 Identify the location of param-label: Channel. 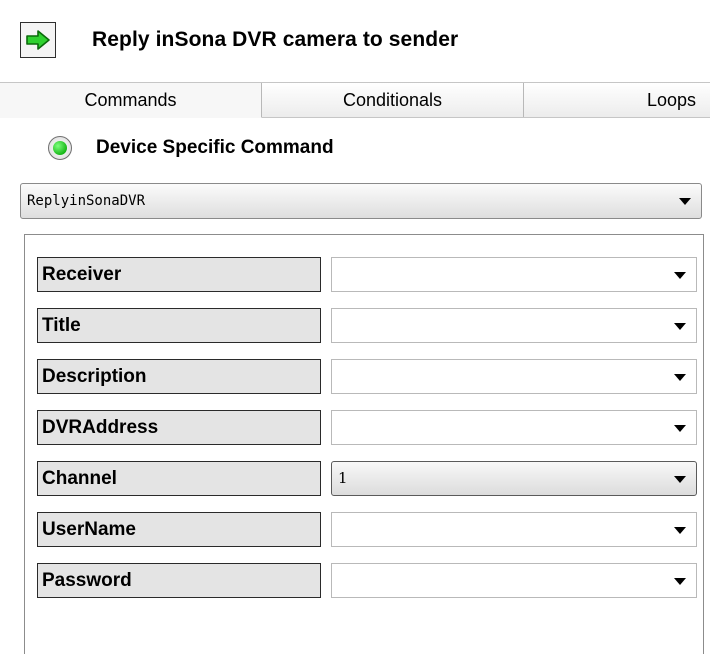
(179, 478).